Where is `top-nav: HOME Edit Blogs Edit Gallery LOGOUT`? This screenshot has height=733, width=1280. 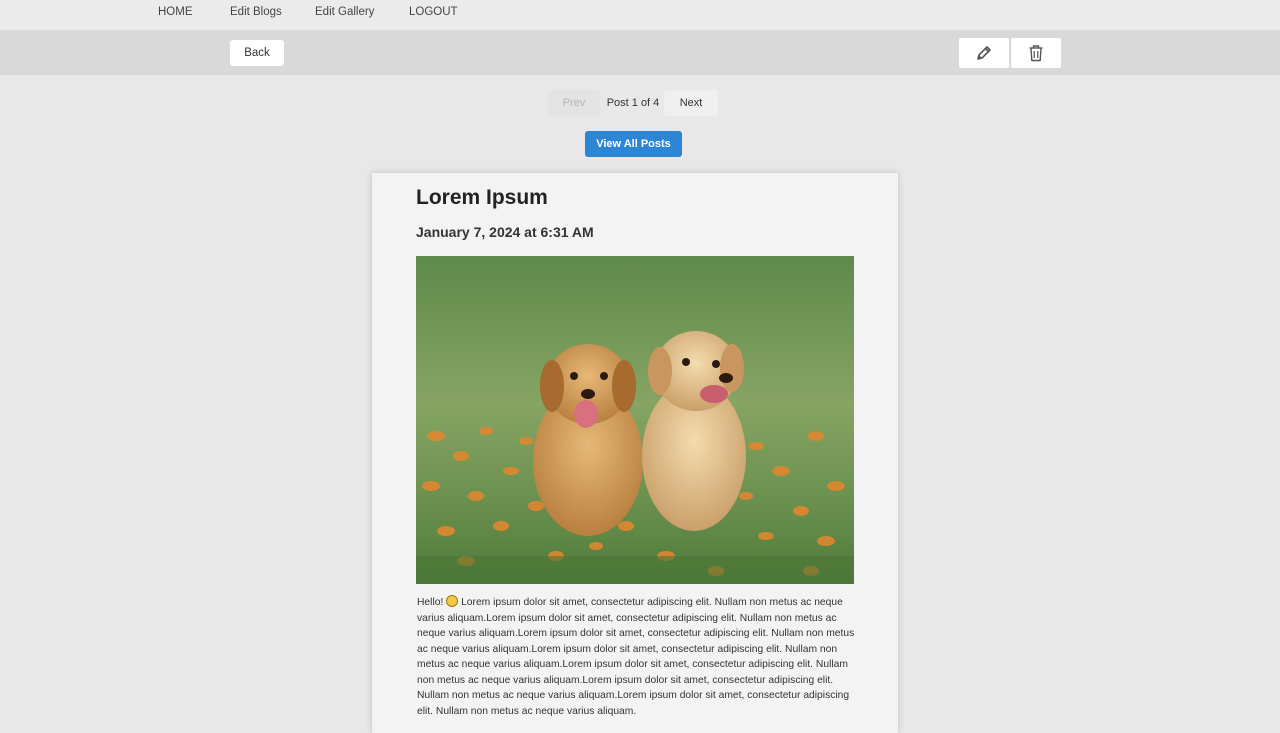
top-nav: HOME Edit Blogs Edit Gallery LOGOUT is located at coordinates (640, 15).